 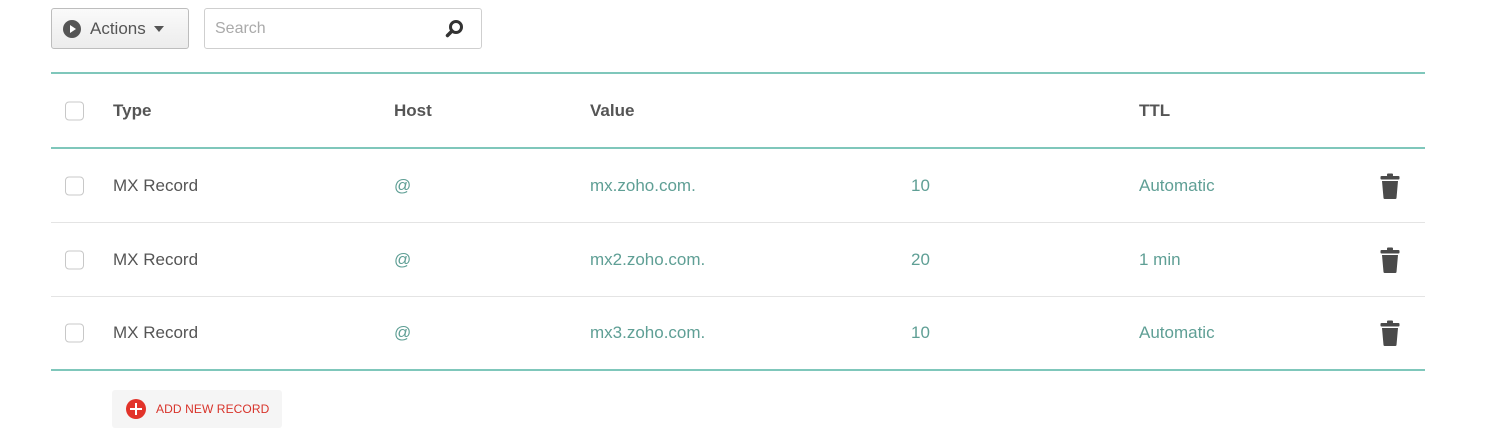 I want to click on plus-circle-icon, so click(x=136, y=409).